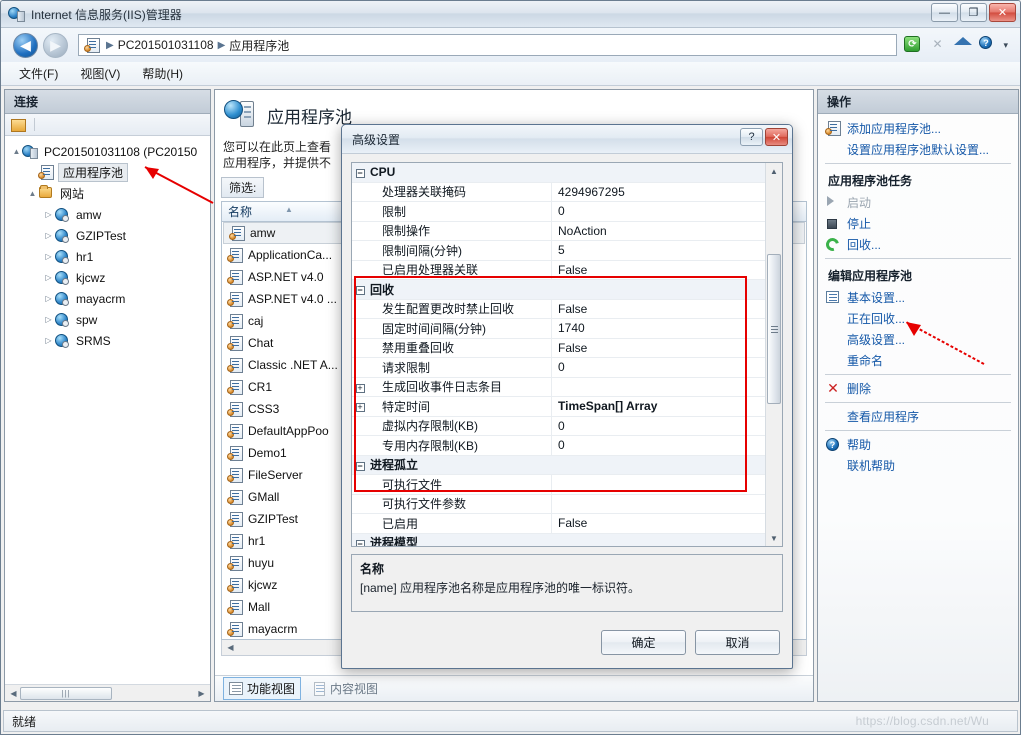  Describe the element at coordinates (166, 45) in the screenshot. I see `breadcrumb-server: PC201501031108` at that location.